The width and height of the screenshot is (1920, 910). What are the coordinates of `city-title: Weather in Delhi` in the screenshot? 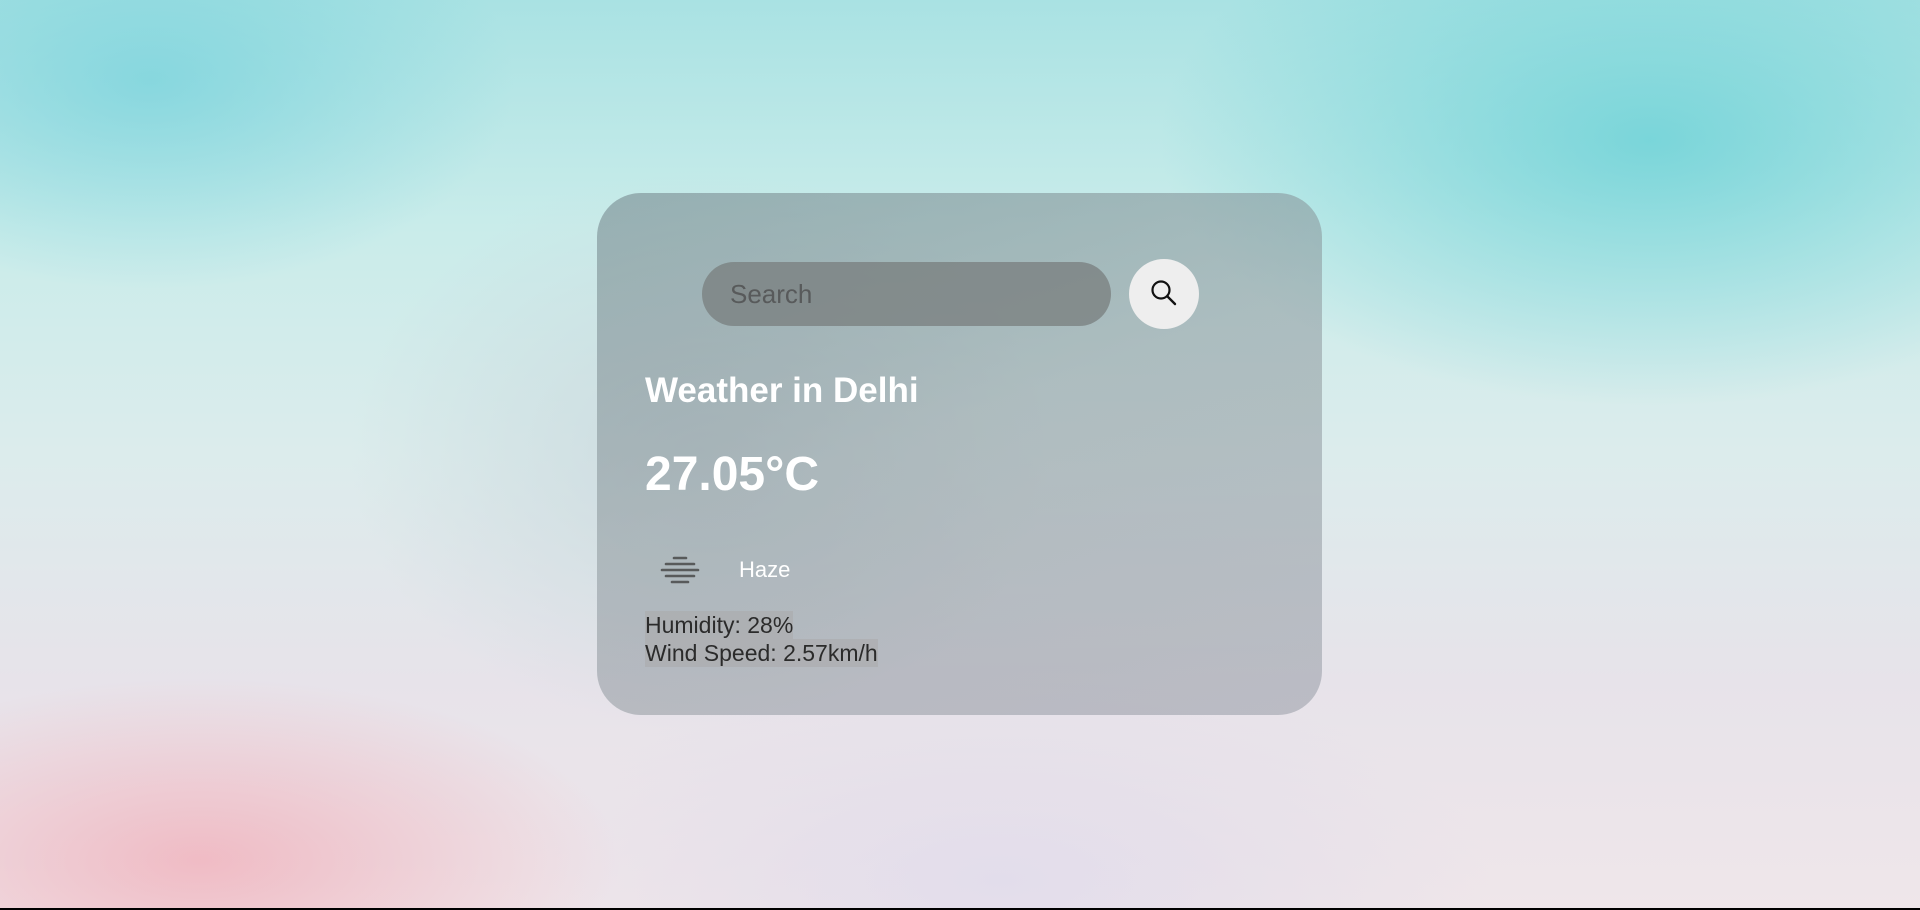 It's located at (782, 390).